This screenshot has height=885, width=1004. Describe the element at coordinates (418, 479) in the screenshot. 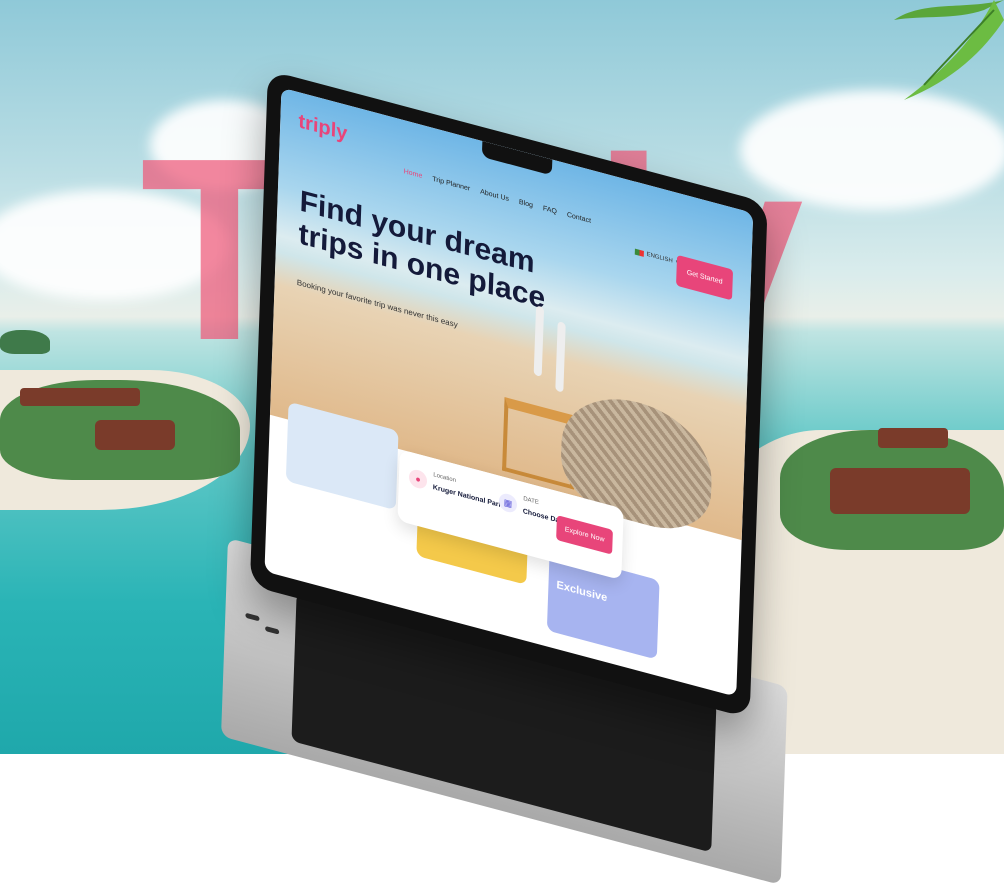

I see `location-pin-icon: ●` at that location.